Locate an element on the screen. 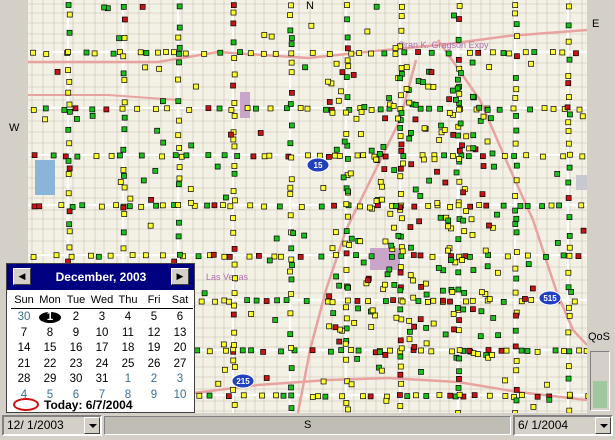 This screenshot has width=615, height=440. calendar-day-selected: 1 is located at coordinates (50, 318).